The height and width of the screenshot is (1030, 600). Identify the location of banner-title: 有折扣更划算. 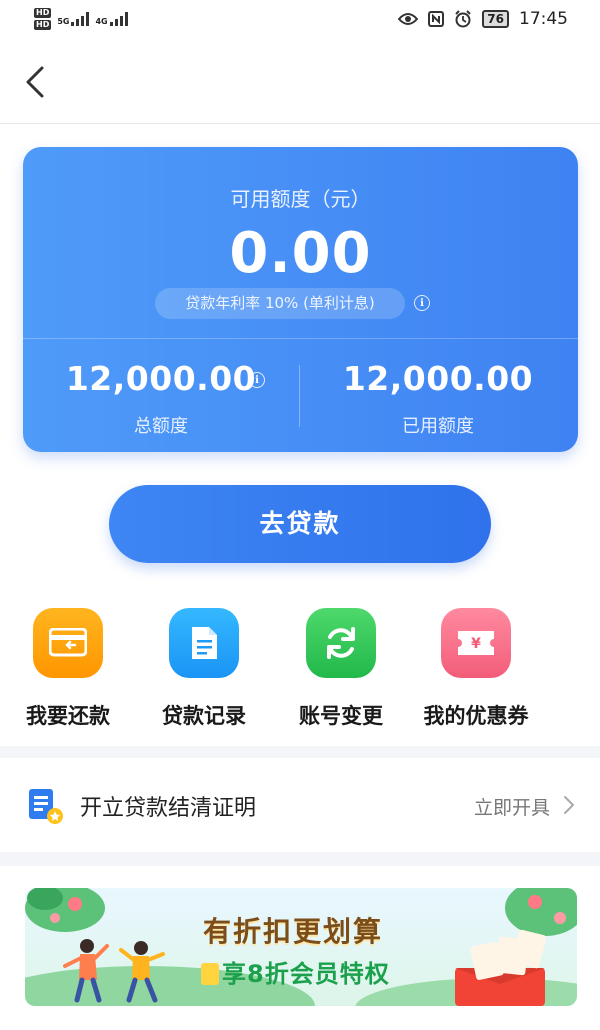
(293, 931).